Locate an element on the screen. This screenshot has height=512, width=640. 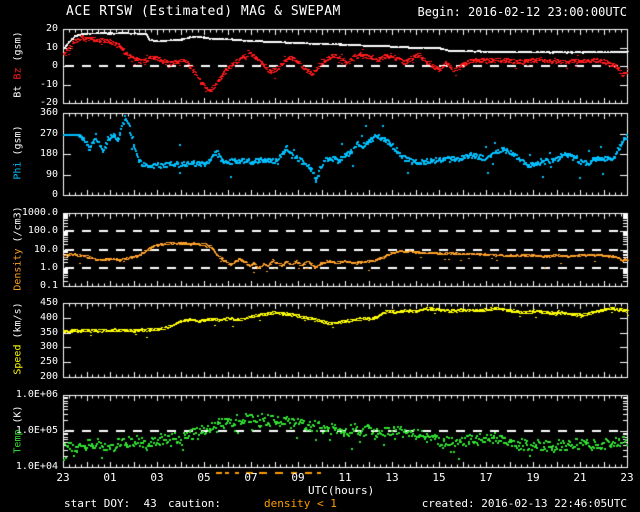
y-tick-label: 350 is located at coordinates (48, 332).